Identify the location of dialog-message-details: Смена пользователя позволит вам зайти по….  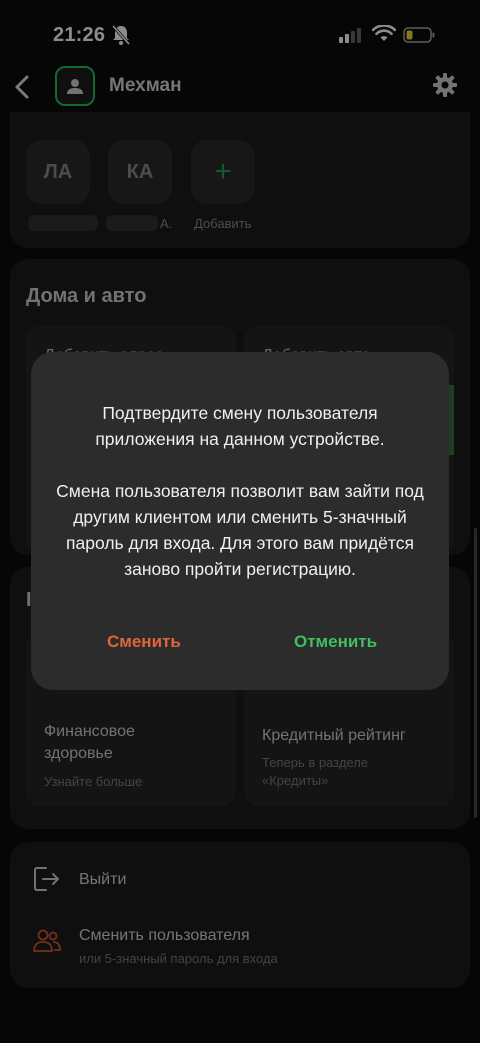
(240, 530).